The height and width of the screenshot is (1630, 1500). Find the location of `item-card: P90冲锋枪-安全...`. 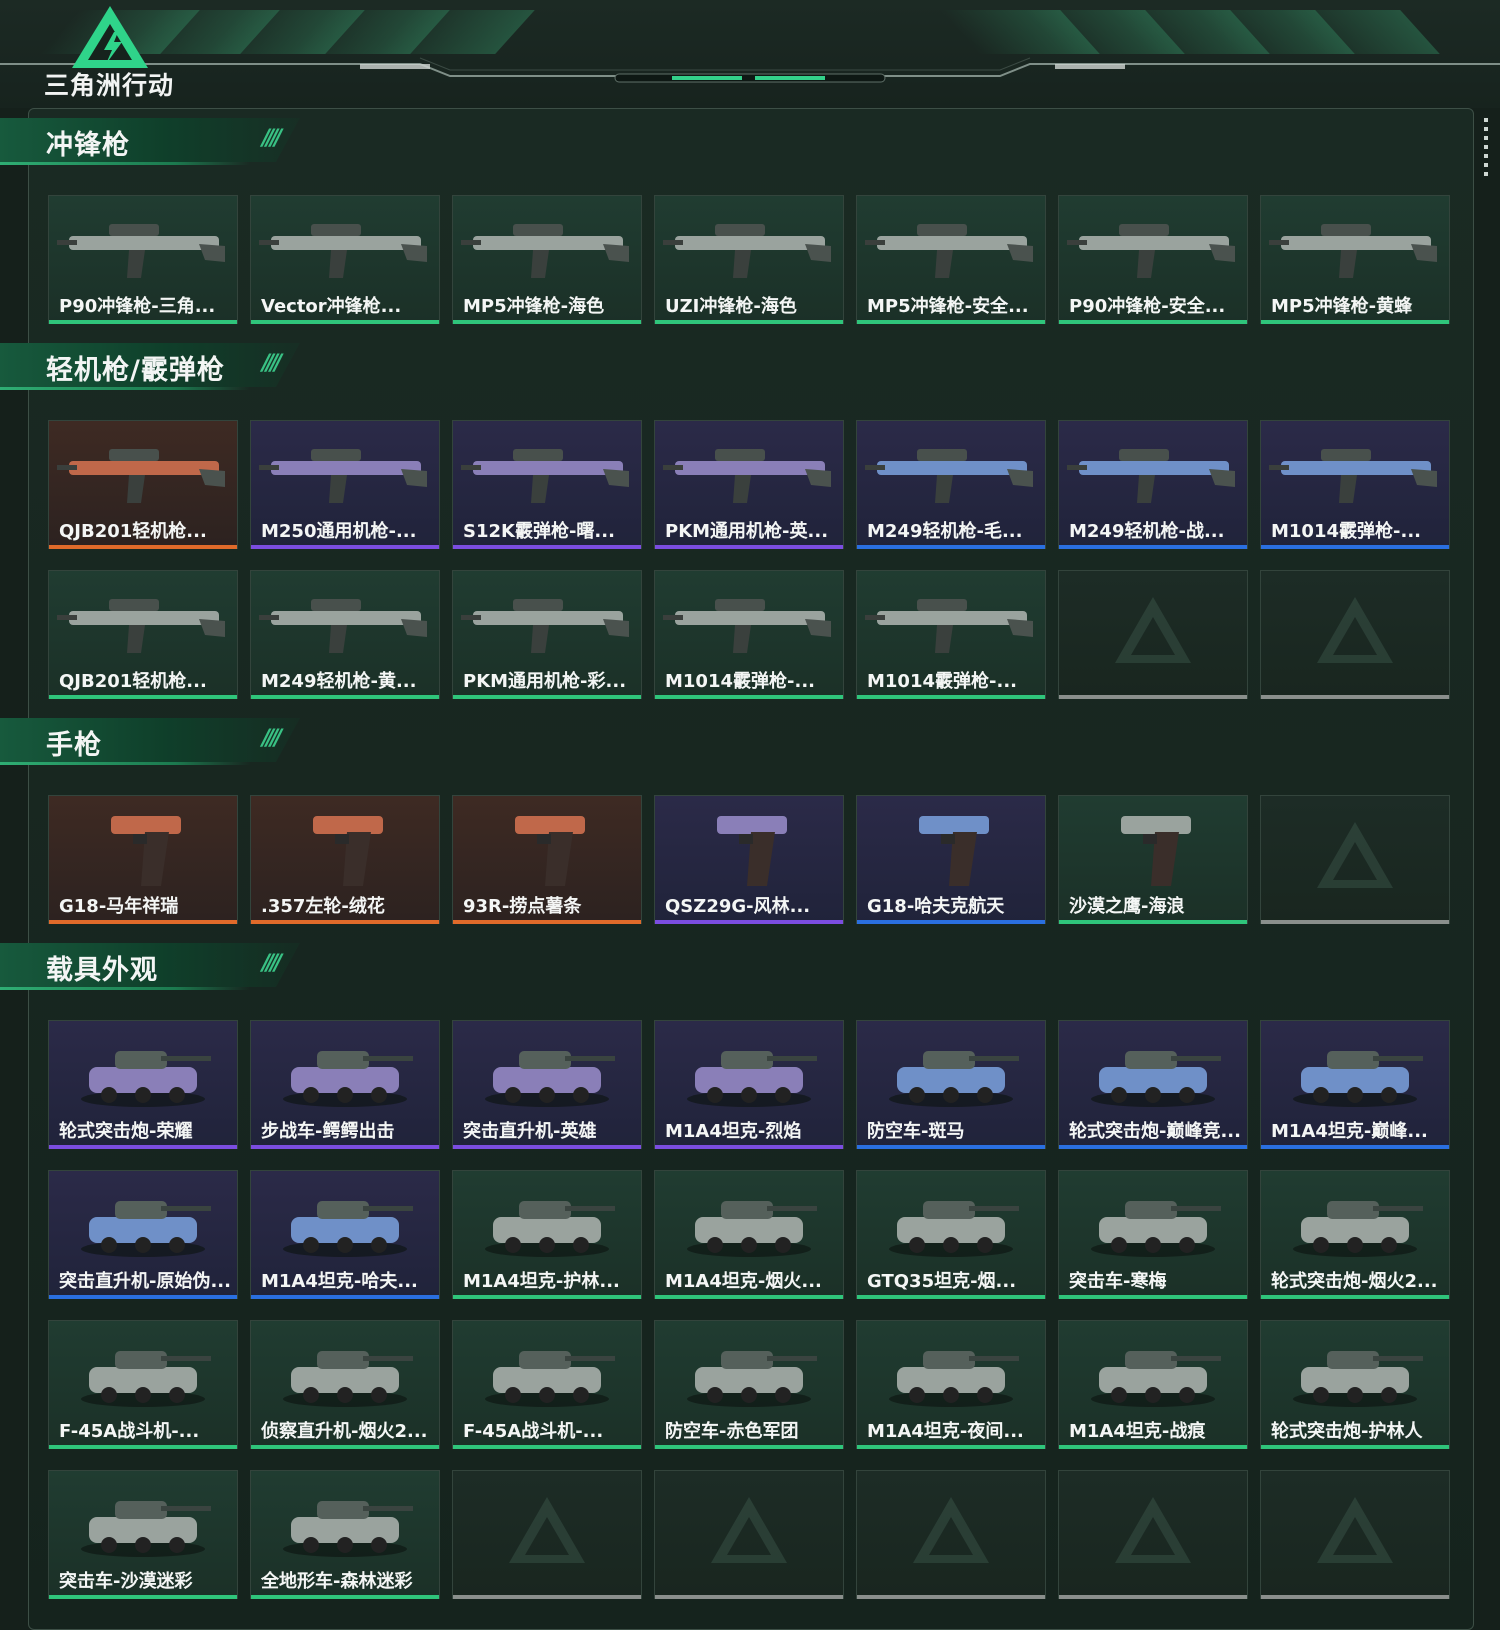

item-card: P90冲锋枪-安全... is located at coordinates (1153, 259).